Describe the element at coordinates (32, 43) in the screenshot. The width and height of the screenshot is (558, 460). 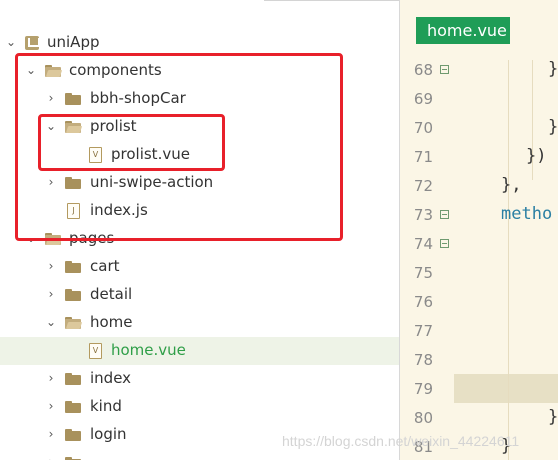
I see `project-icon` at that location.